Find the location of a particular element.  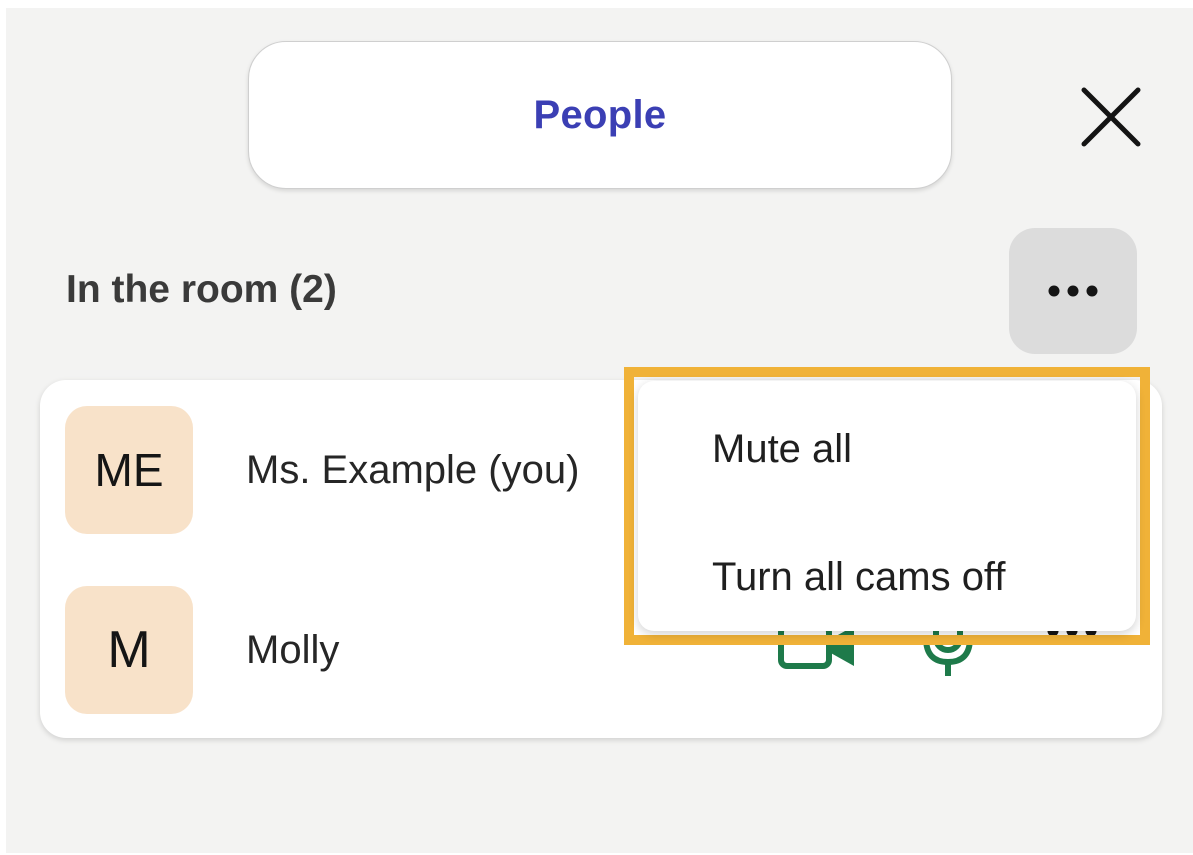

participant-name: Molly is located at coordinates (293, 650).